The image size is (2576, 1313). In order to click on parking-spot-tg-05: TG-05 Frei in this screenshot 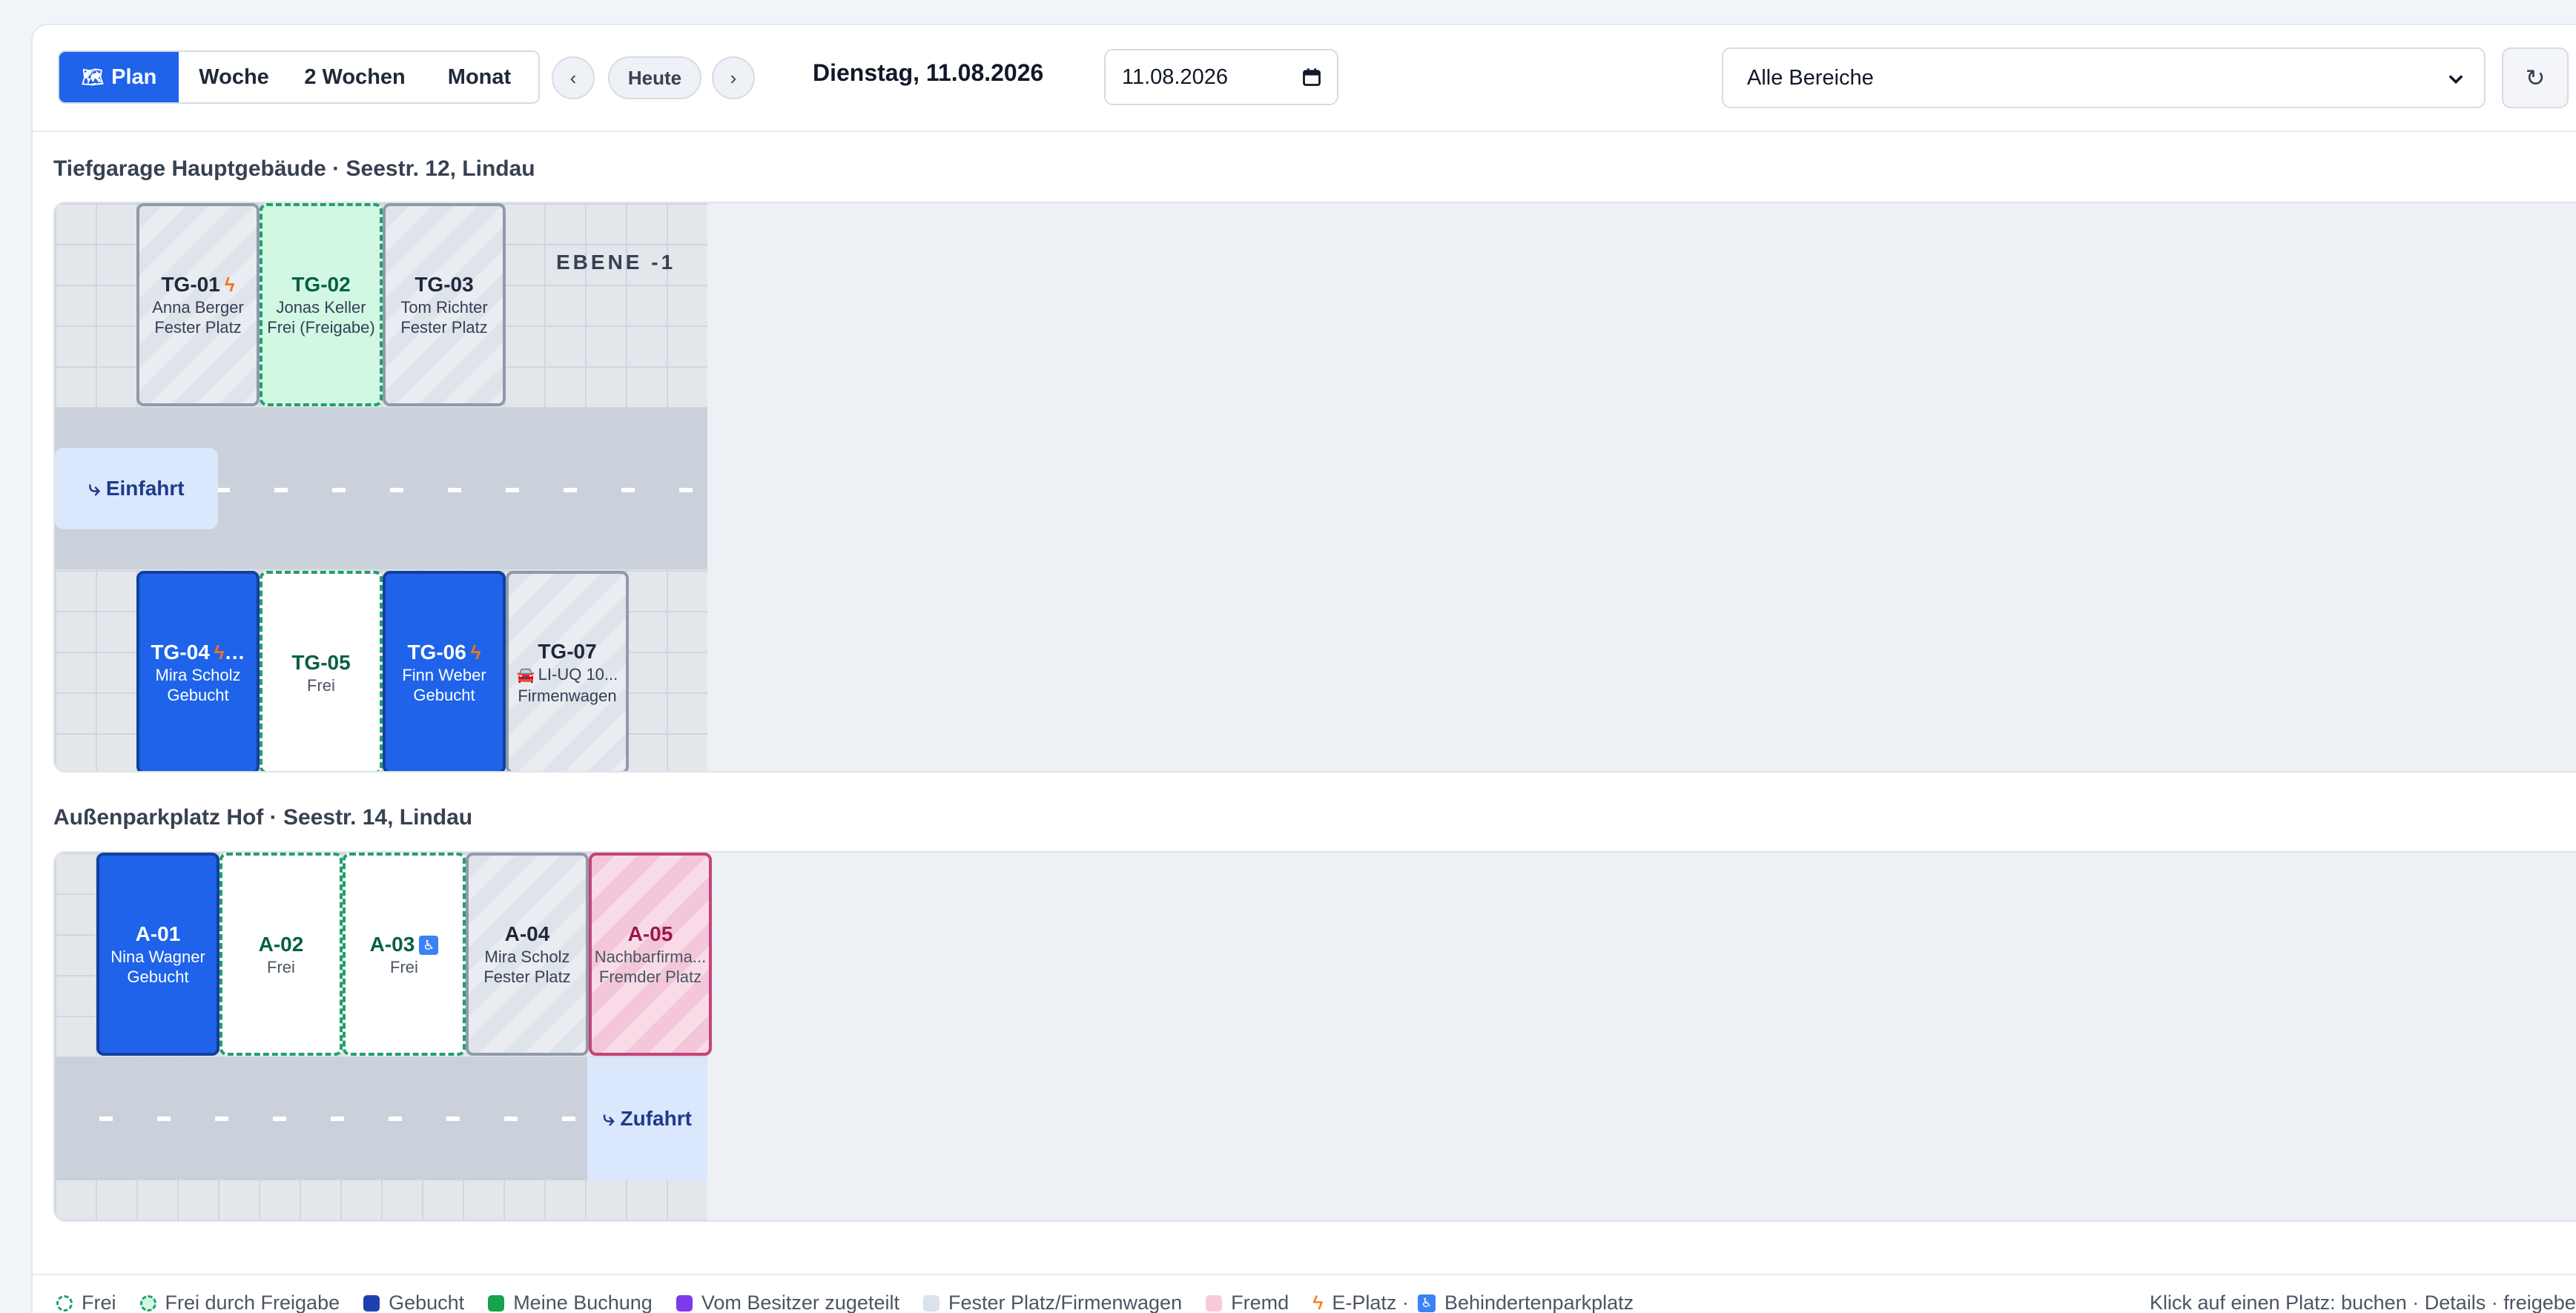, I will do `click(321, 671)`.